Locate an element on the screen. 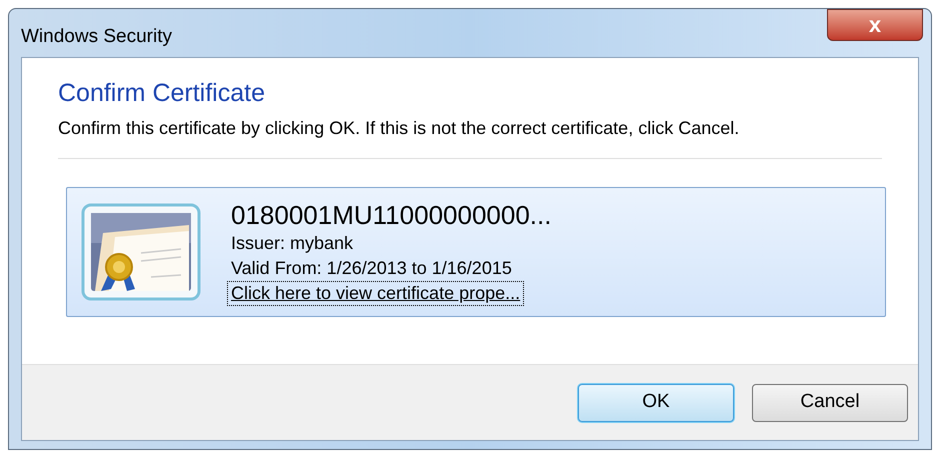 The width and height of the screenshot is (936, 458). dialog-heading: Confirm Certificate is located at coordinates (162, 93).